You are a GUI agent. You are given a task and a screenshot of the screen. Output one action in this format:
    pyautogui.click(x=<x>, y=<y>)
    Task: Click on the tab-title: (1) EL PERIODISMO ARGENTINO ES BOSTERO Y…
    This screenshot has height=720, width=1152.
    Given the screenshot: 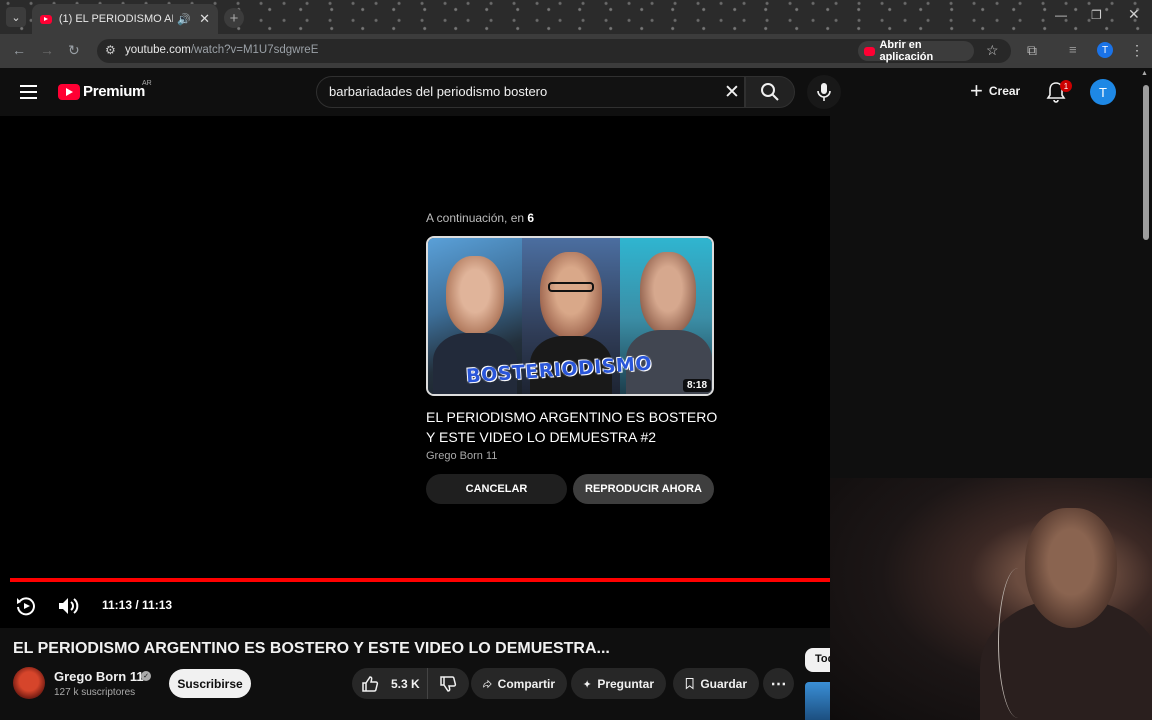 What is the action you would take?
    pyautogui.click(x=116, y=19)
    